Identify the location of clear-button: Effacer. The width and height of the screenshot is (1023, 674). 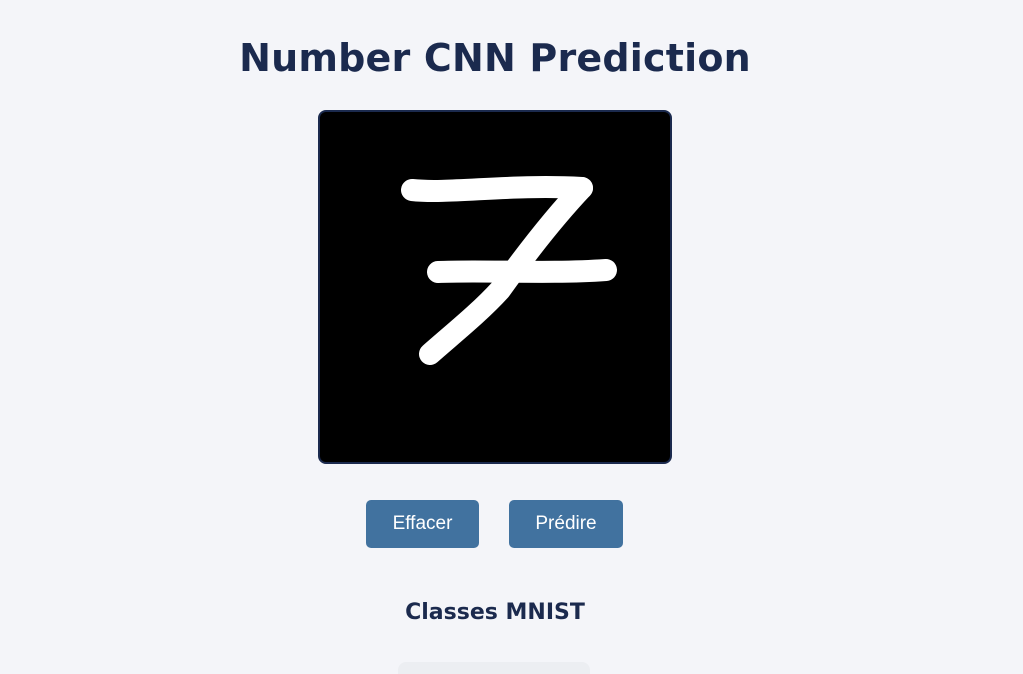
(422, 524).